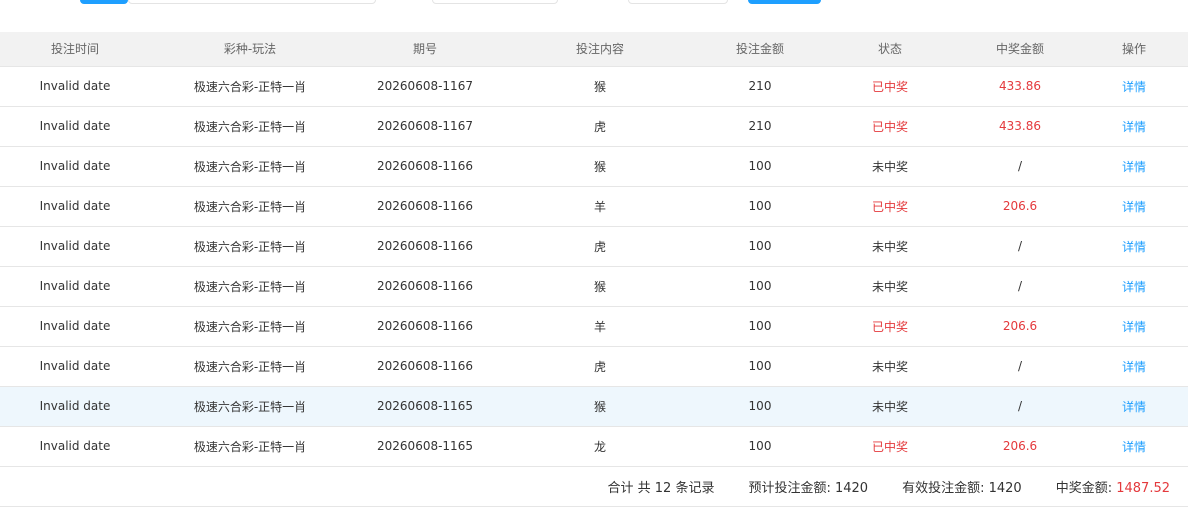 This screenshot has height=525, width=1188. What do you see at coordinates (1143, 488) in the screenshot?
I see `prize-amount-value: 1487.52` at bounding box center [1143, 488].